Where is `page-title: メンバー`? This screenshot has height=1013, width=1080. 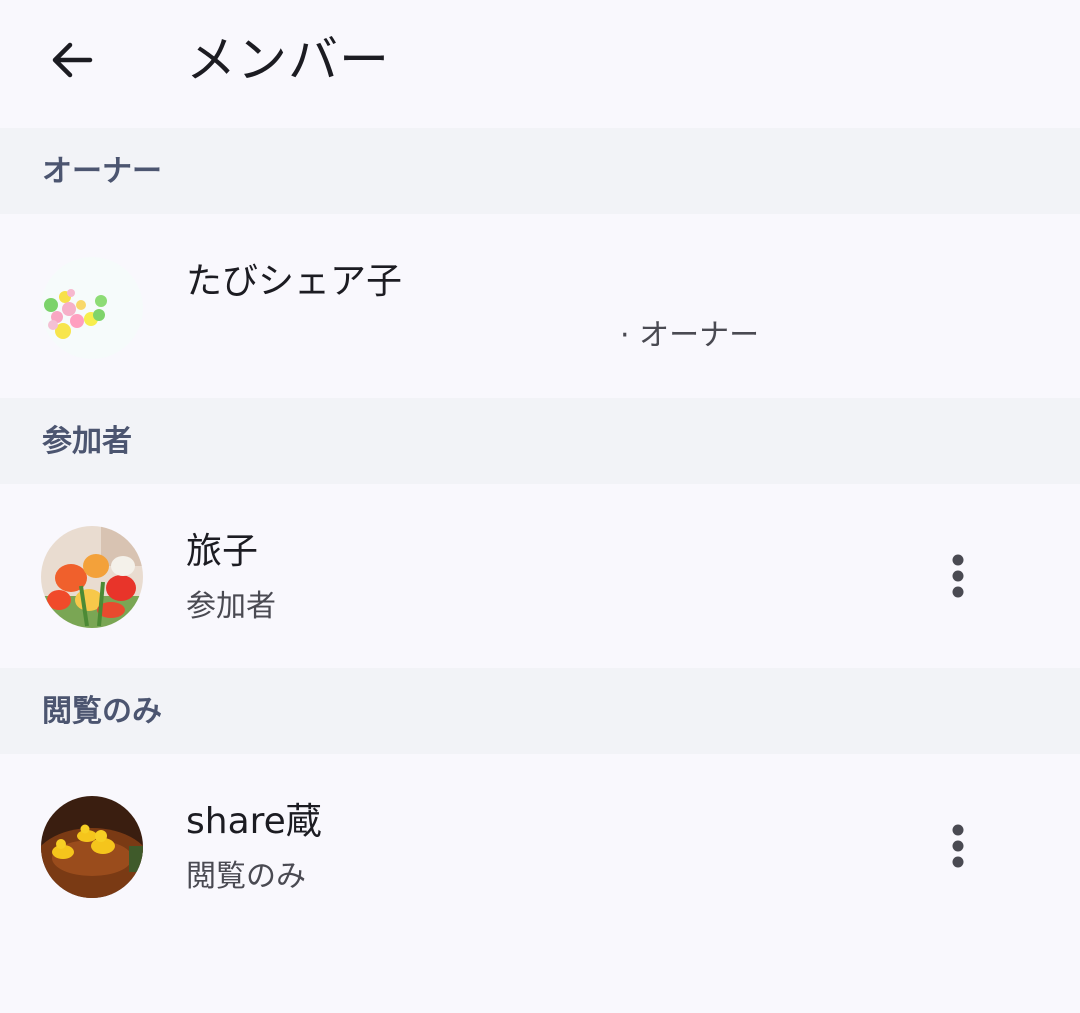 page-title: メンバー is located at coordinates (288, 60).